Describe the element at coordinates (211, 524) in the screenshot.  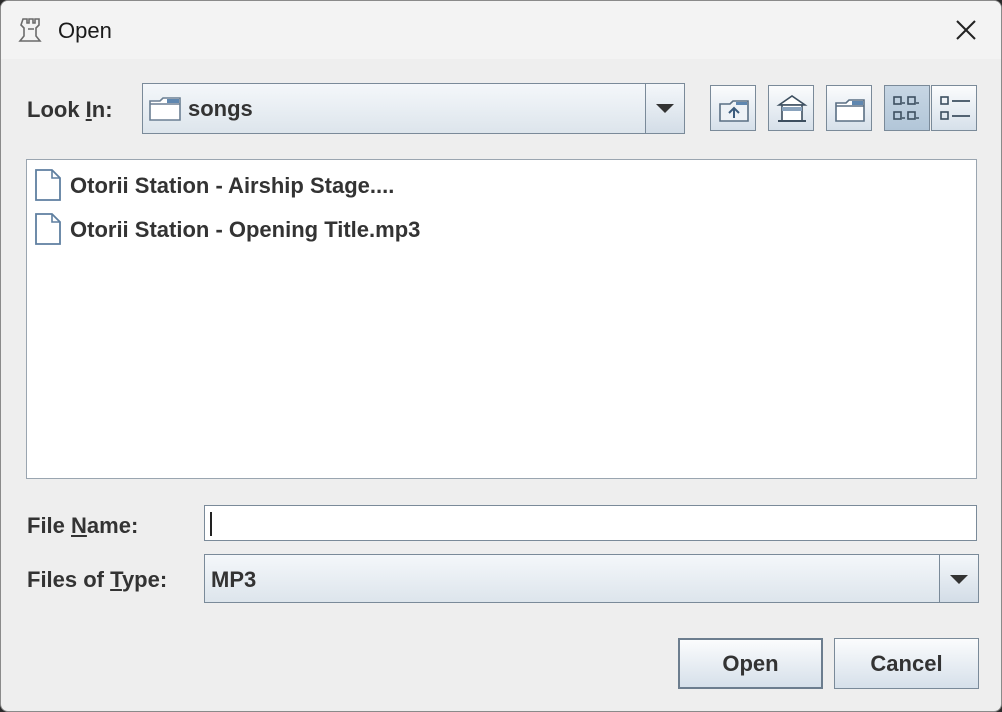
I see `text-caret` at that location.